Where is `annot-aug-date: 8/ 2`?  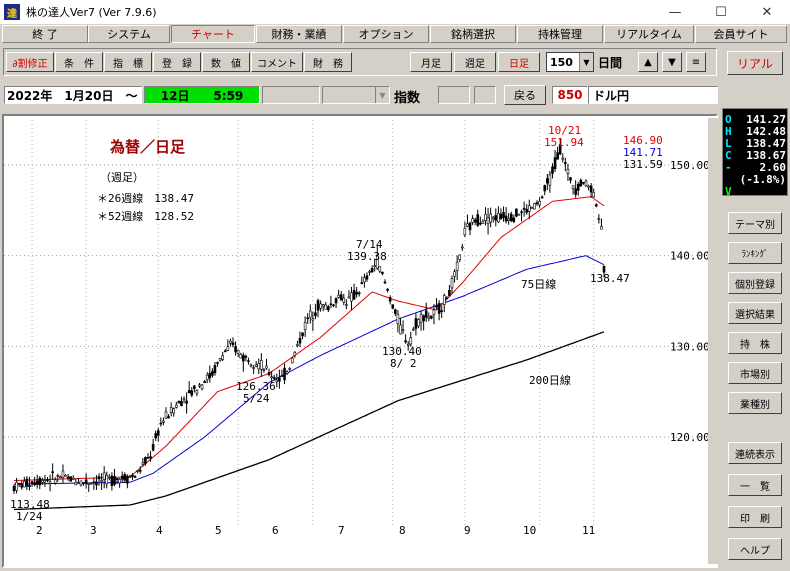 annot-aug-date: 8/ 2 is located at coordinates (403, 363).